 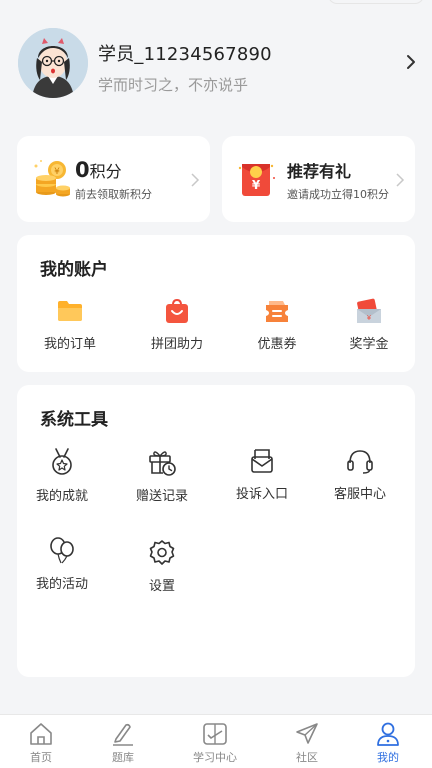 What do you see at coordinates (70, 324) in the screenshot?
I see `my-orders-button: 我的订单` at bounding box center [70, 324].